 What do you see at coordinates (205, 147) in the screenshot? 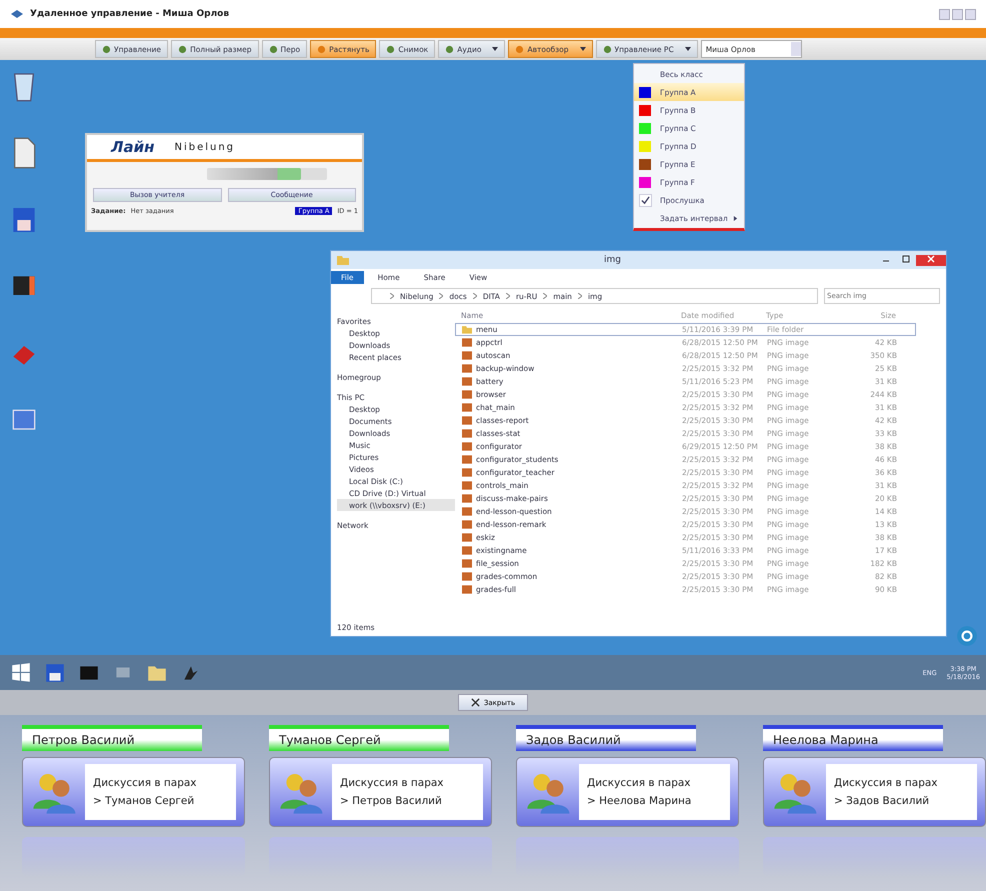
I see `widget-brand: Nibelung` at bounding box center [205, 147].